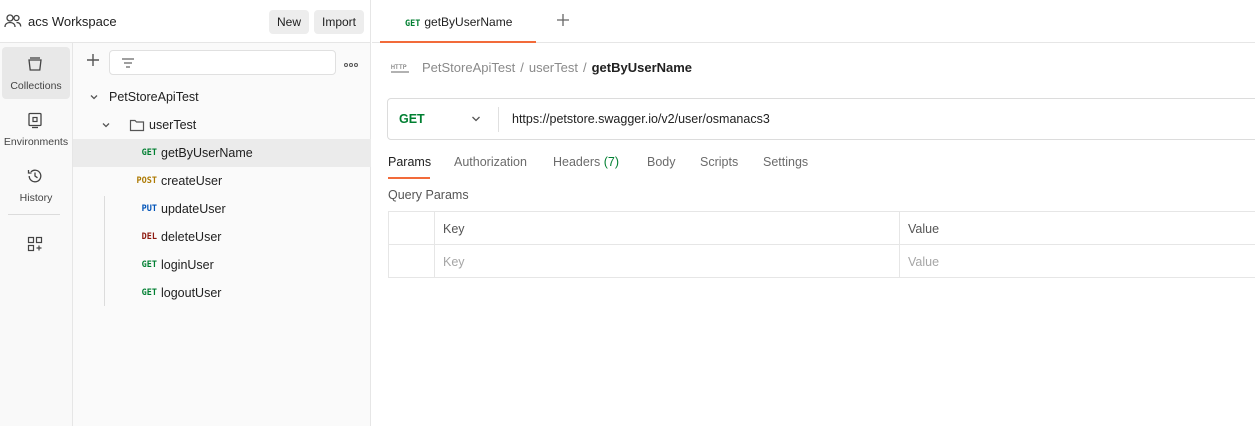 The height and width of the screenshot is (426, 1255). I want to click on url-divider, so click(498, 119).